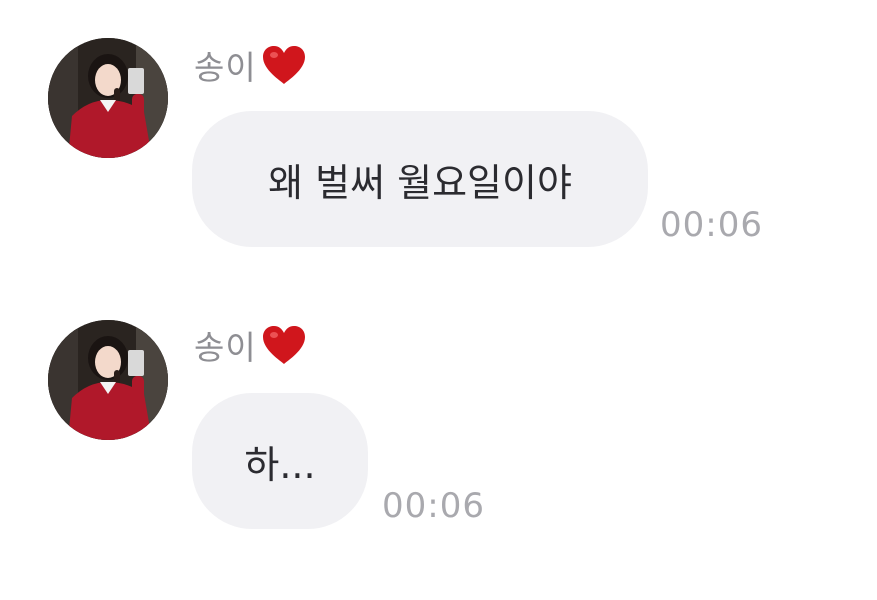 Image resolution: width=877 pixels, height=600 pixels. I want to click on message-bubble: 왜 벌써 월요일이야, so click(420, 179).